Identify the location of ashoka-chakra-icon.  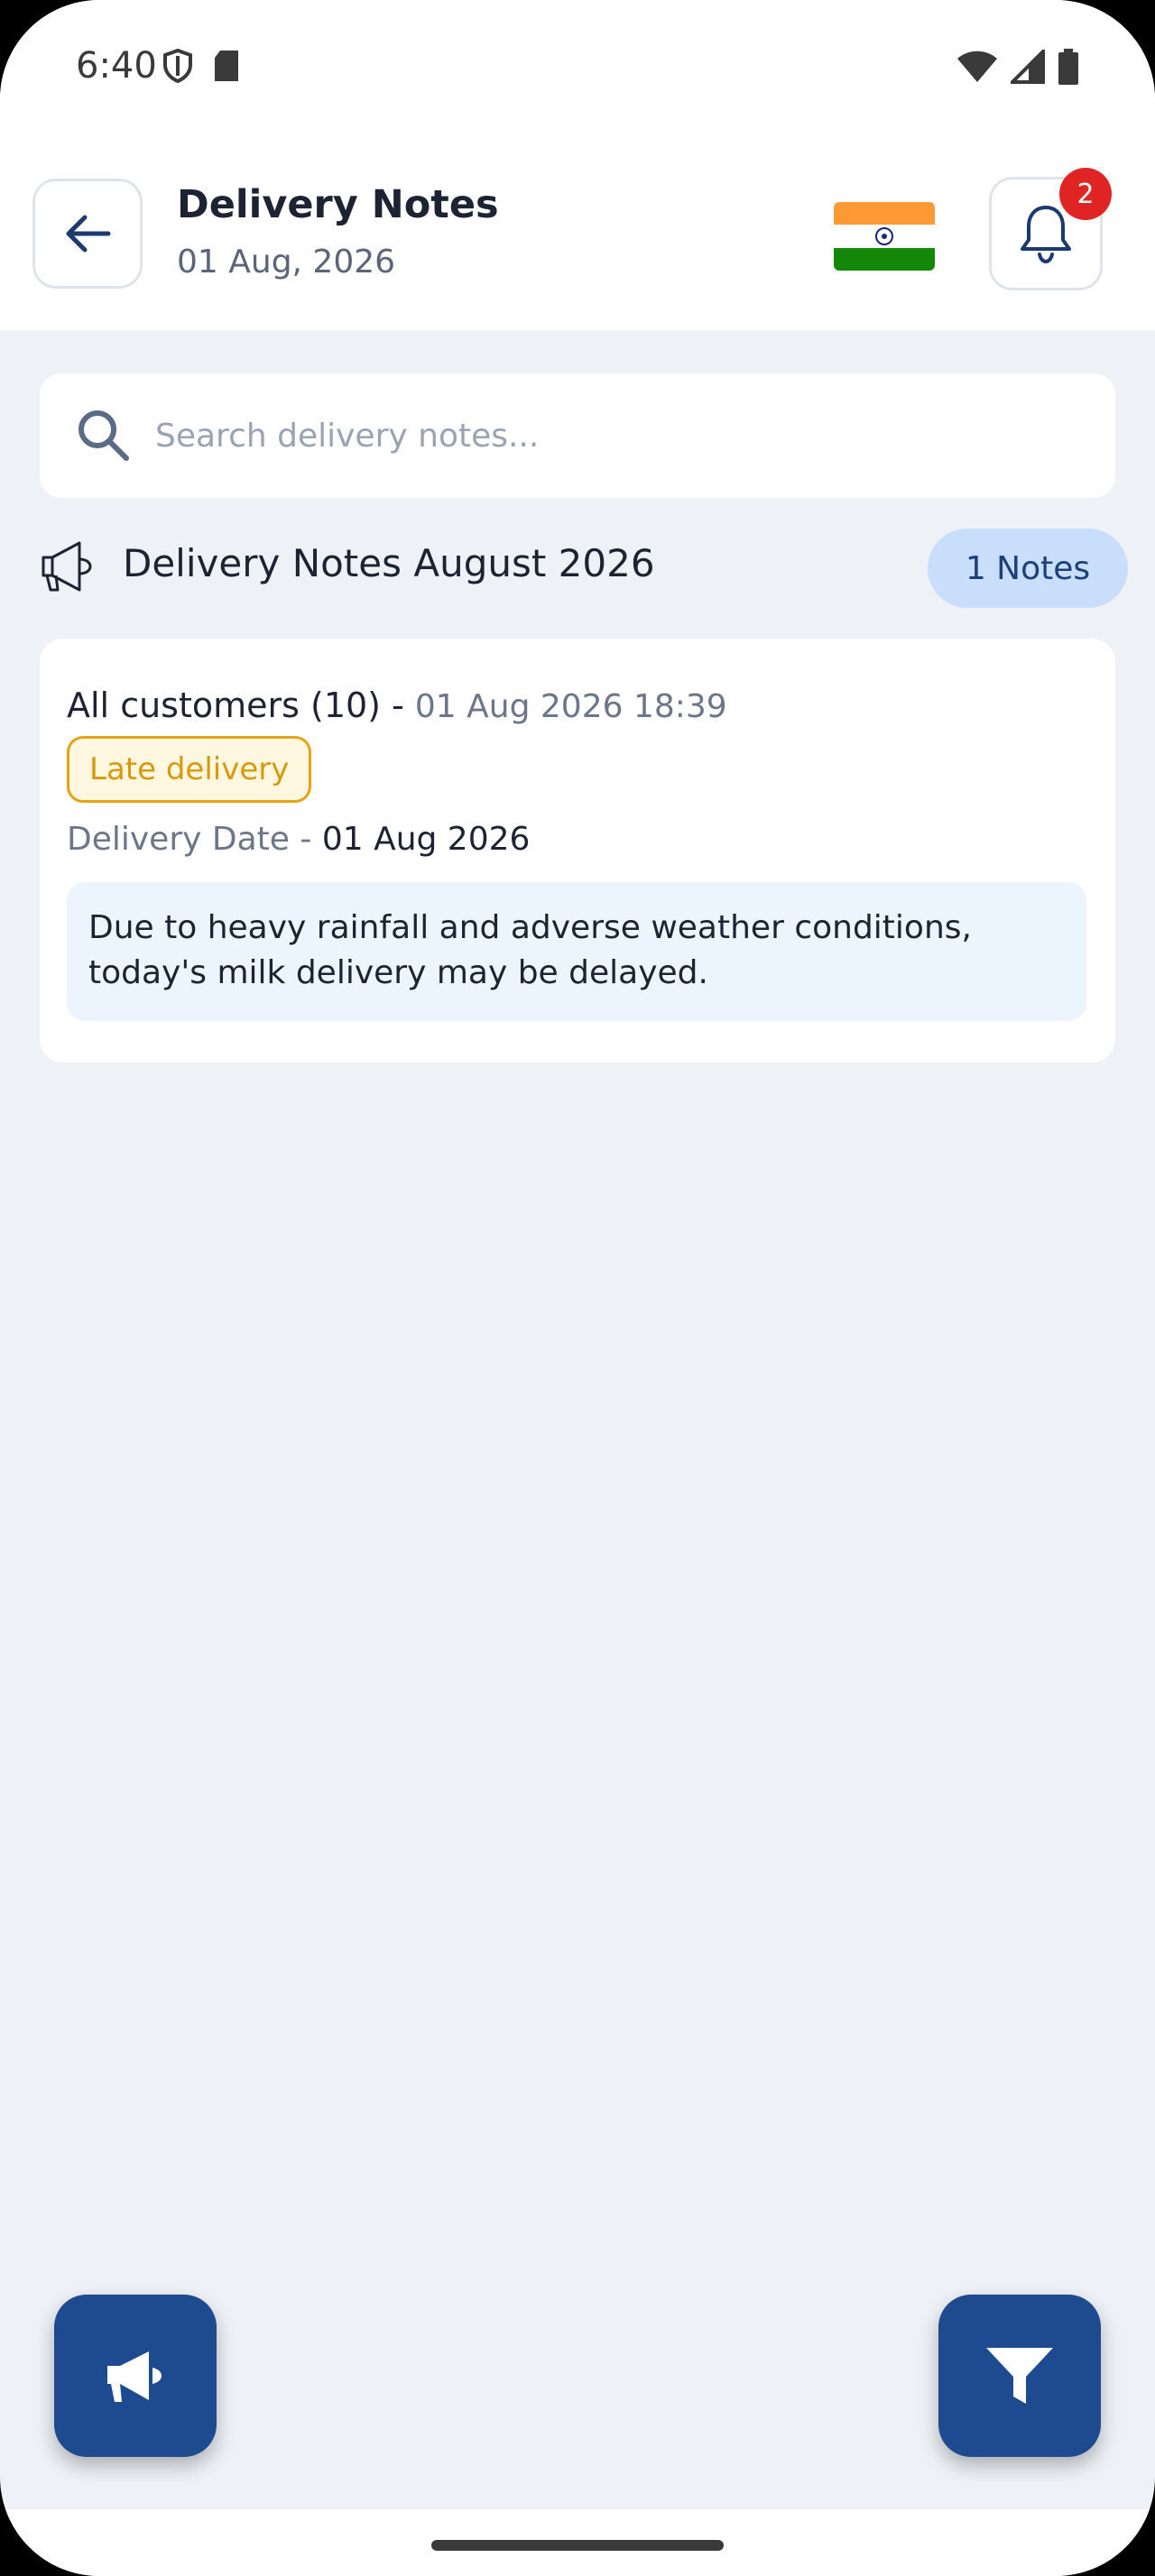
(884, 236).